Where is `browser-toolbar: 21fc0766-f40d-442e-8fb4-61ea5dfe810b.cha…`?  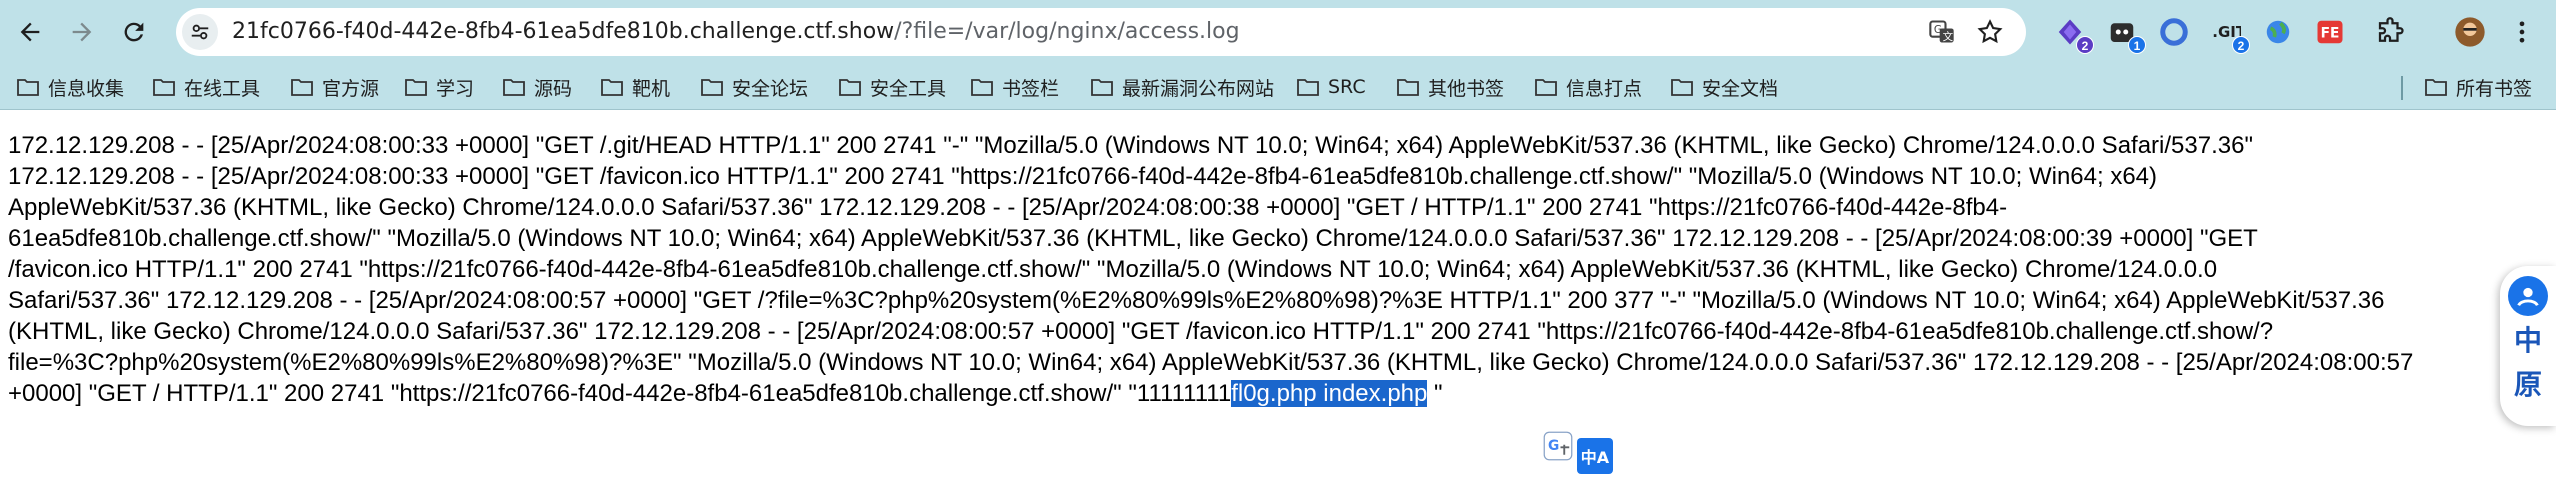 browser-toolbar: 21fc0766-f40d-442e-8fb4-61ea5dfe810b.cha… is located at coordinates (1278, 32).